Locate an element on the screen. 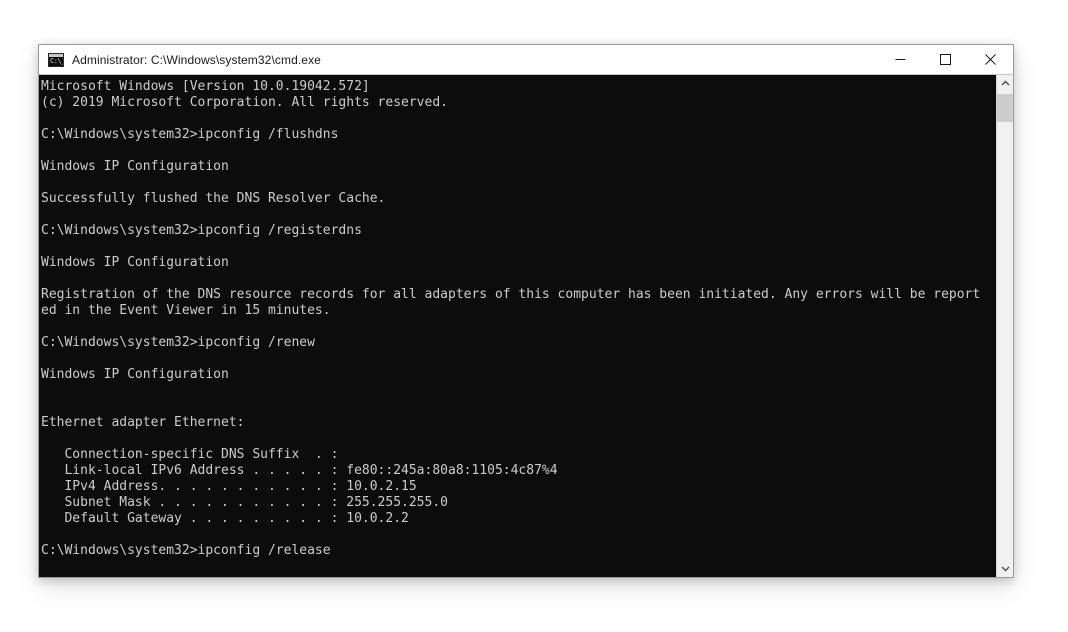 The width and height of the screenshot is (1068, 632). scrollbar-thumb is located at coordinates (1005, 108).